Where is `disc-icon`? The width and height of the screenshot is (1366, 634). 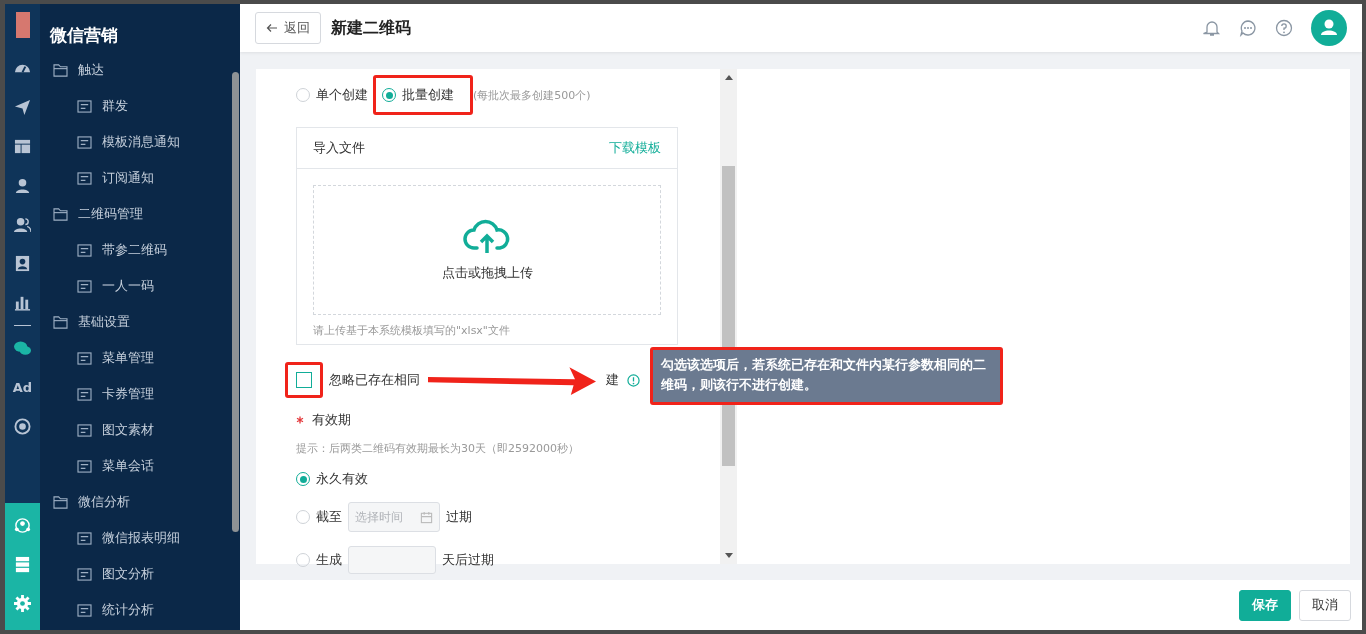 disc-icon is located at coordinates (22, 426).